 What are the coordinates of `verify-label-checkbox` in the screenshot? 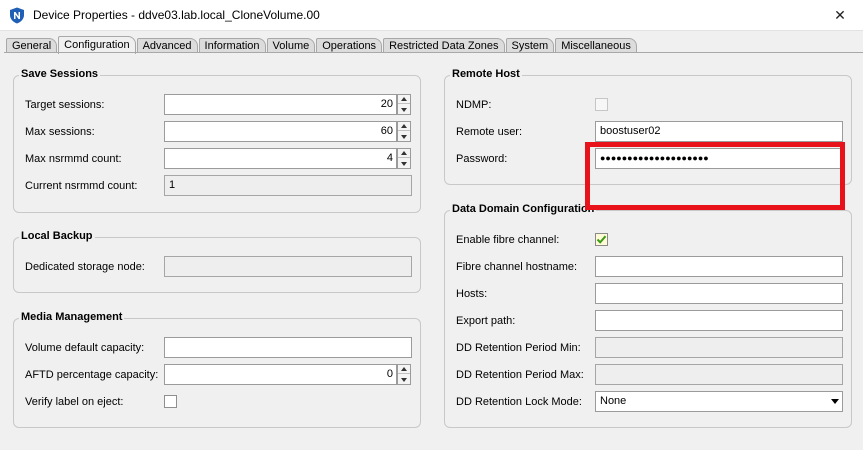 It's located at (170, 401).